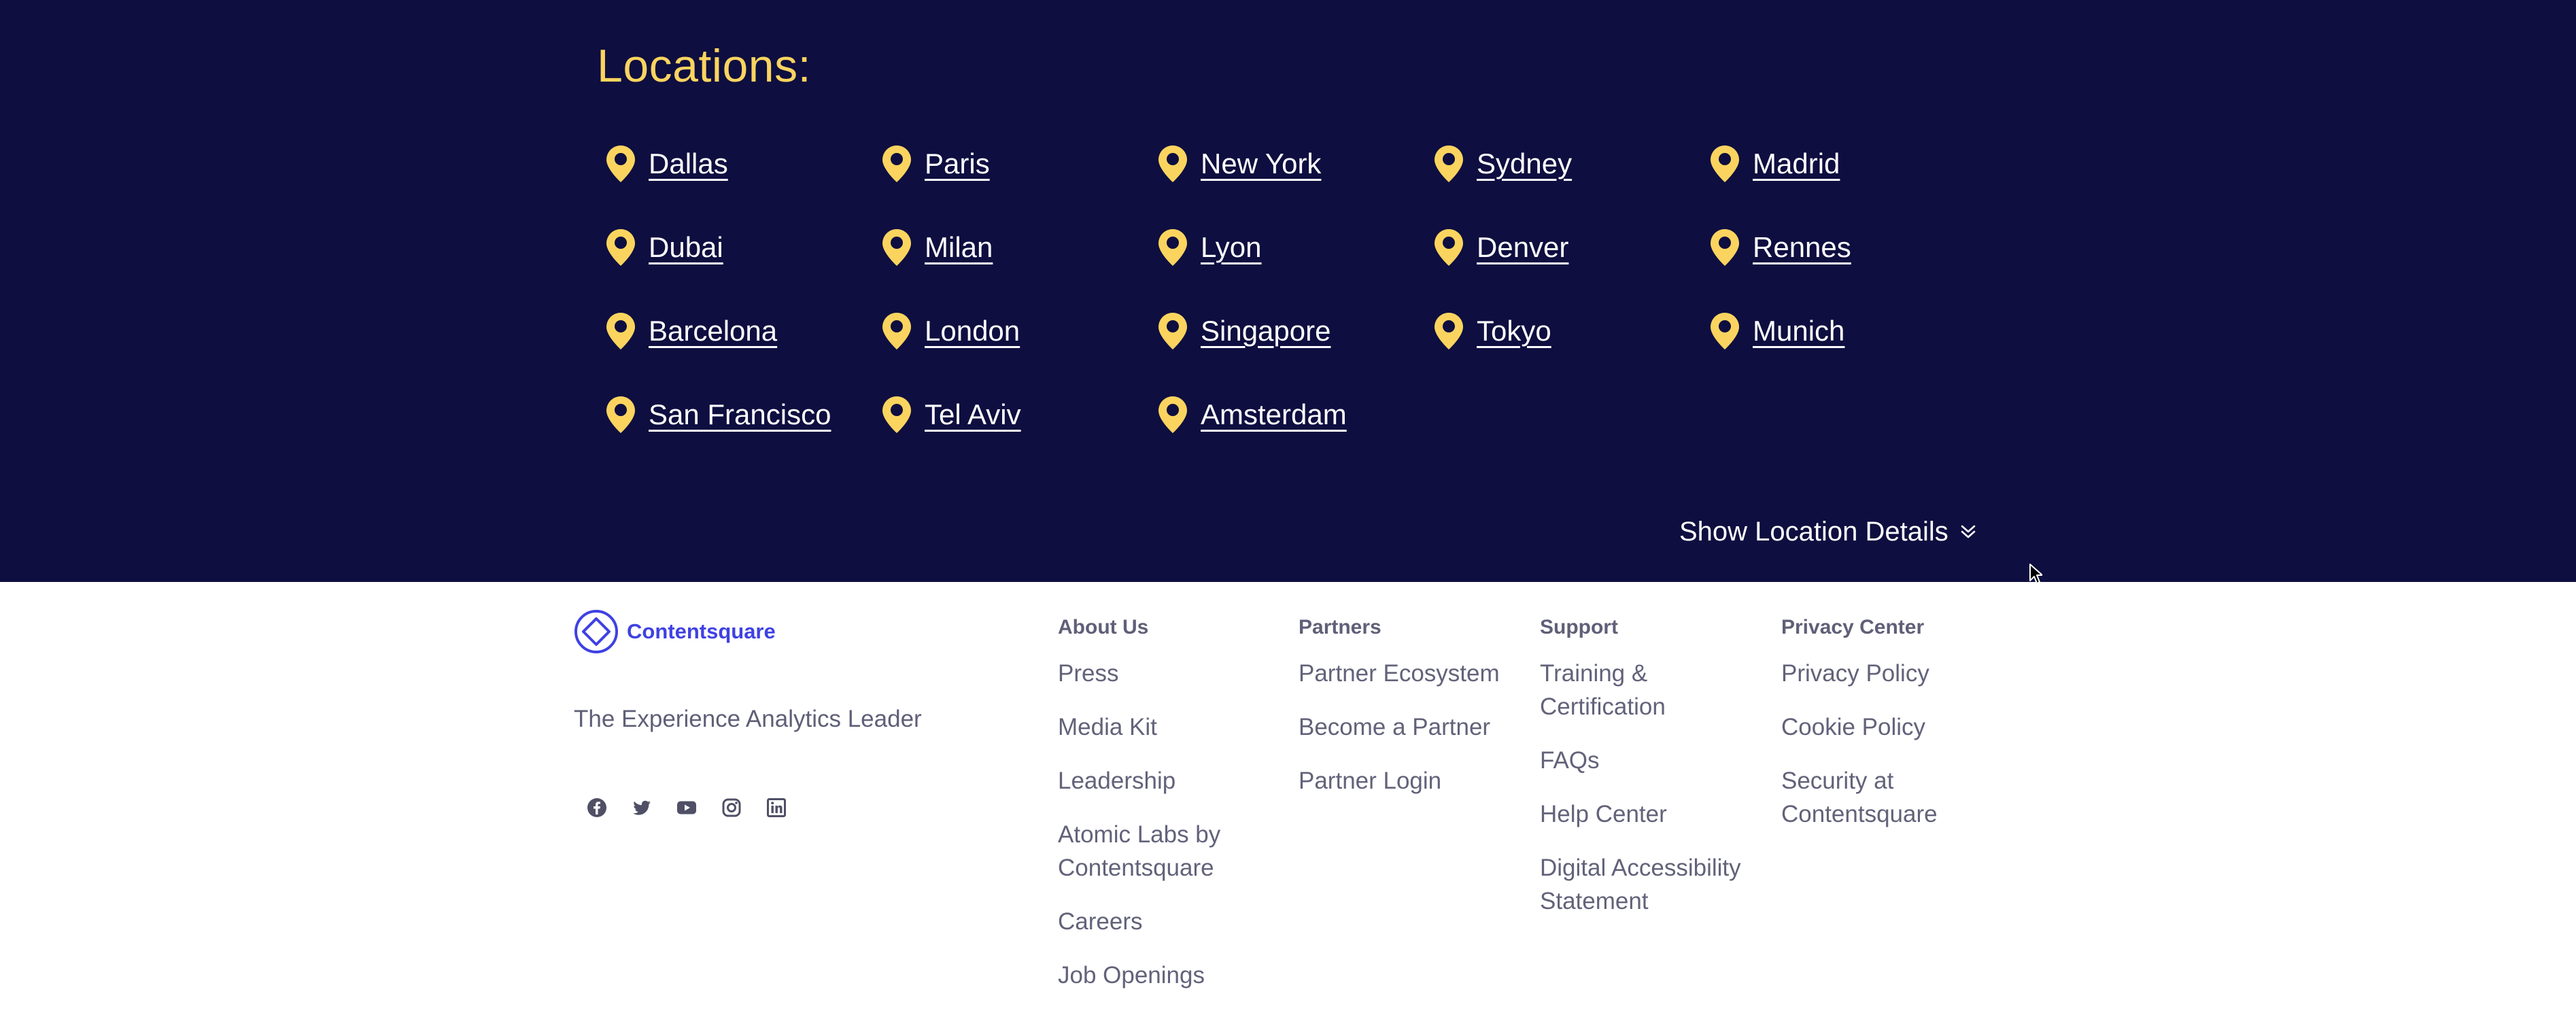  I want to click on location-link: Madrid, so click(1796, 164).